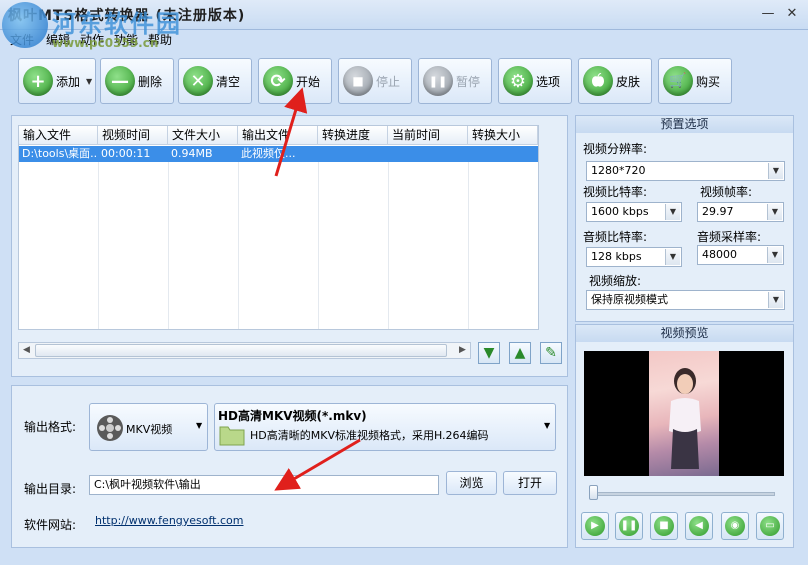 The width and height of the screenshot is (808, 565). I want to click on add-button: + 添加 ▼, so click(57, 81).